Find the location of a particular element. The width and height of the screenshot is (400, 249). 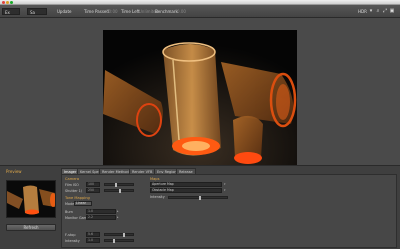

mode-select-value: Linear is located at coordinates (81, 203).